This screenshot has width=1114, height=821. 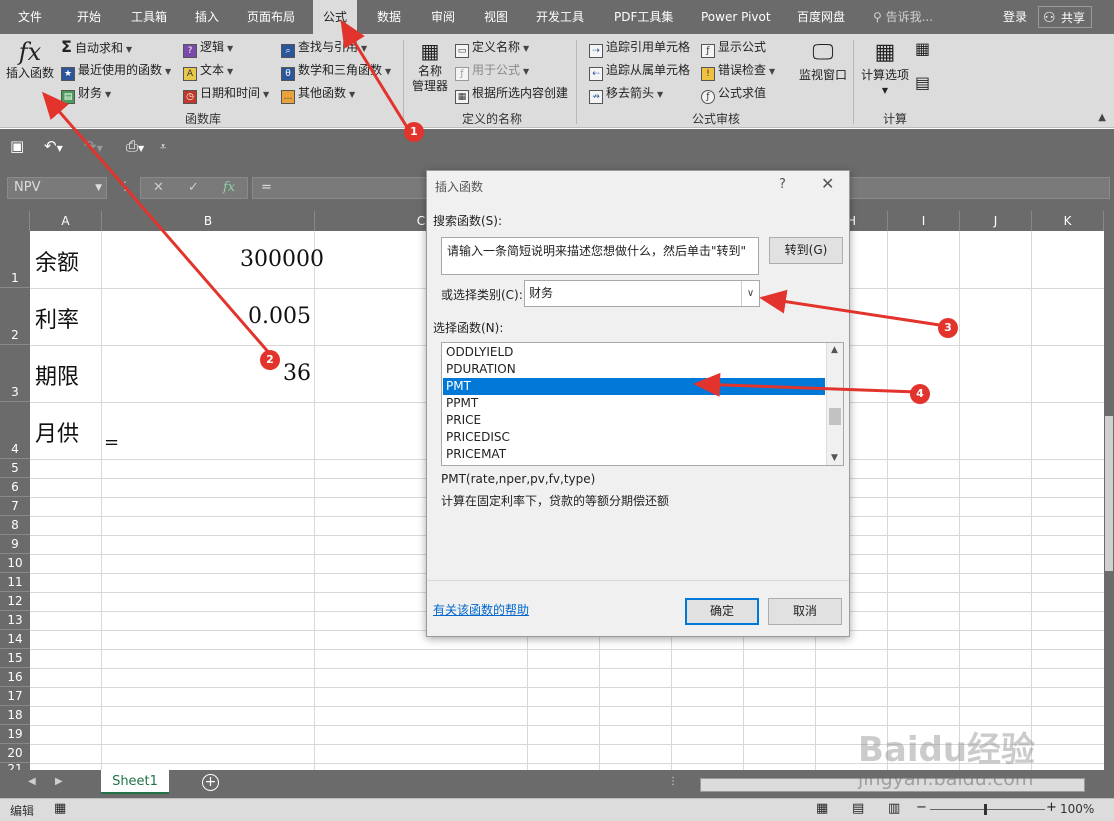 I want to click on row-header-19: 19, so click(x=15, y=734).